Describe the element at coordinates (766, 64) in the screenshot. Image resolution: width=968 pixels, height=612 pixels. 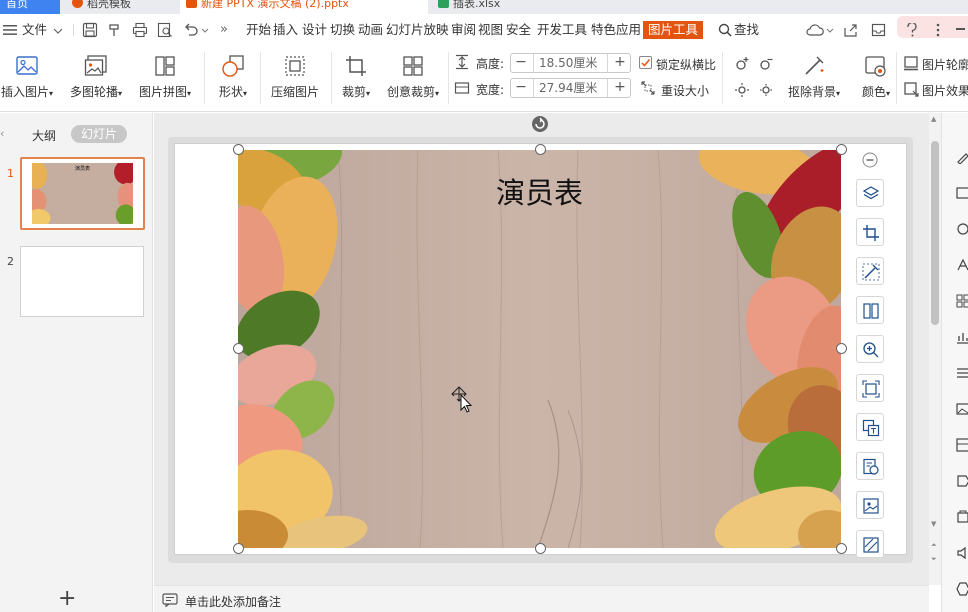
I see `brightness-down-icon` at that location.